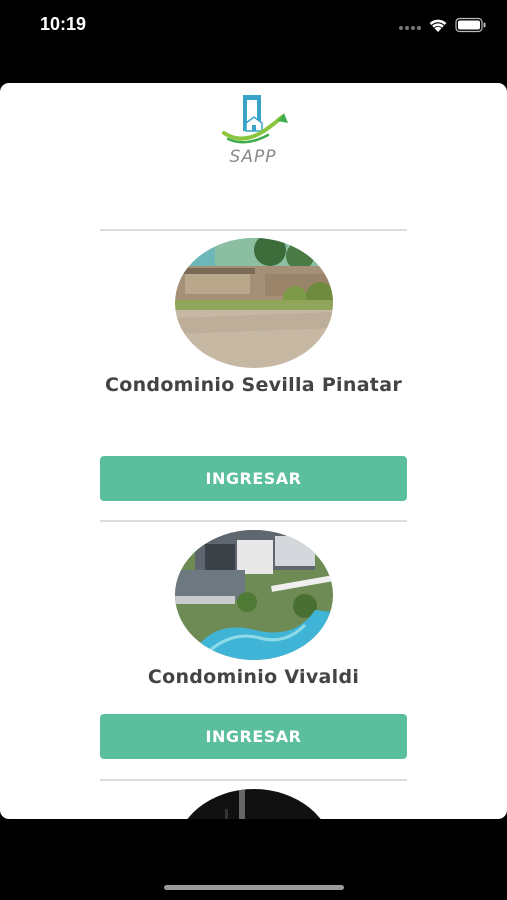 The width and height of the screenshot is (507, 900). What do you see at coordinates (253, 677) in the screenshot?
I see `condominium-title: Condominio Vivaldi` at bounding box center [253, 677].